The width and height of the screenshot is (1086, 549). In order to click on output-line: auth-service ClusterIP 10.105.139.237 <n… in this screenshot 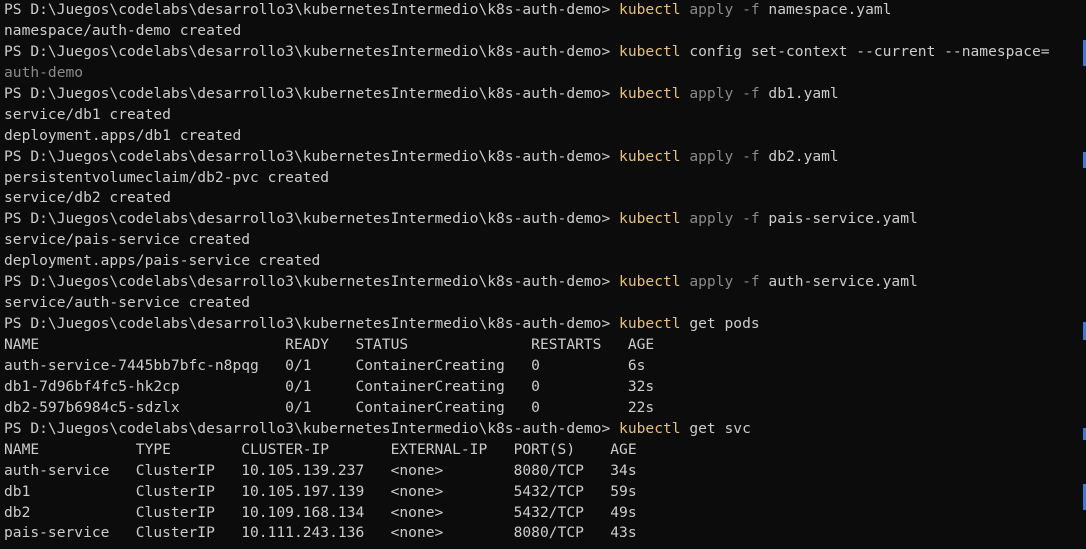, I will do `click(545, 471)`.